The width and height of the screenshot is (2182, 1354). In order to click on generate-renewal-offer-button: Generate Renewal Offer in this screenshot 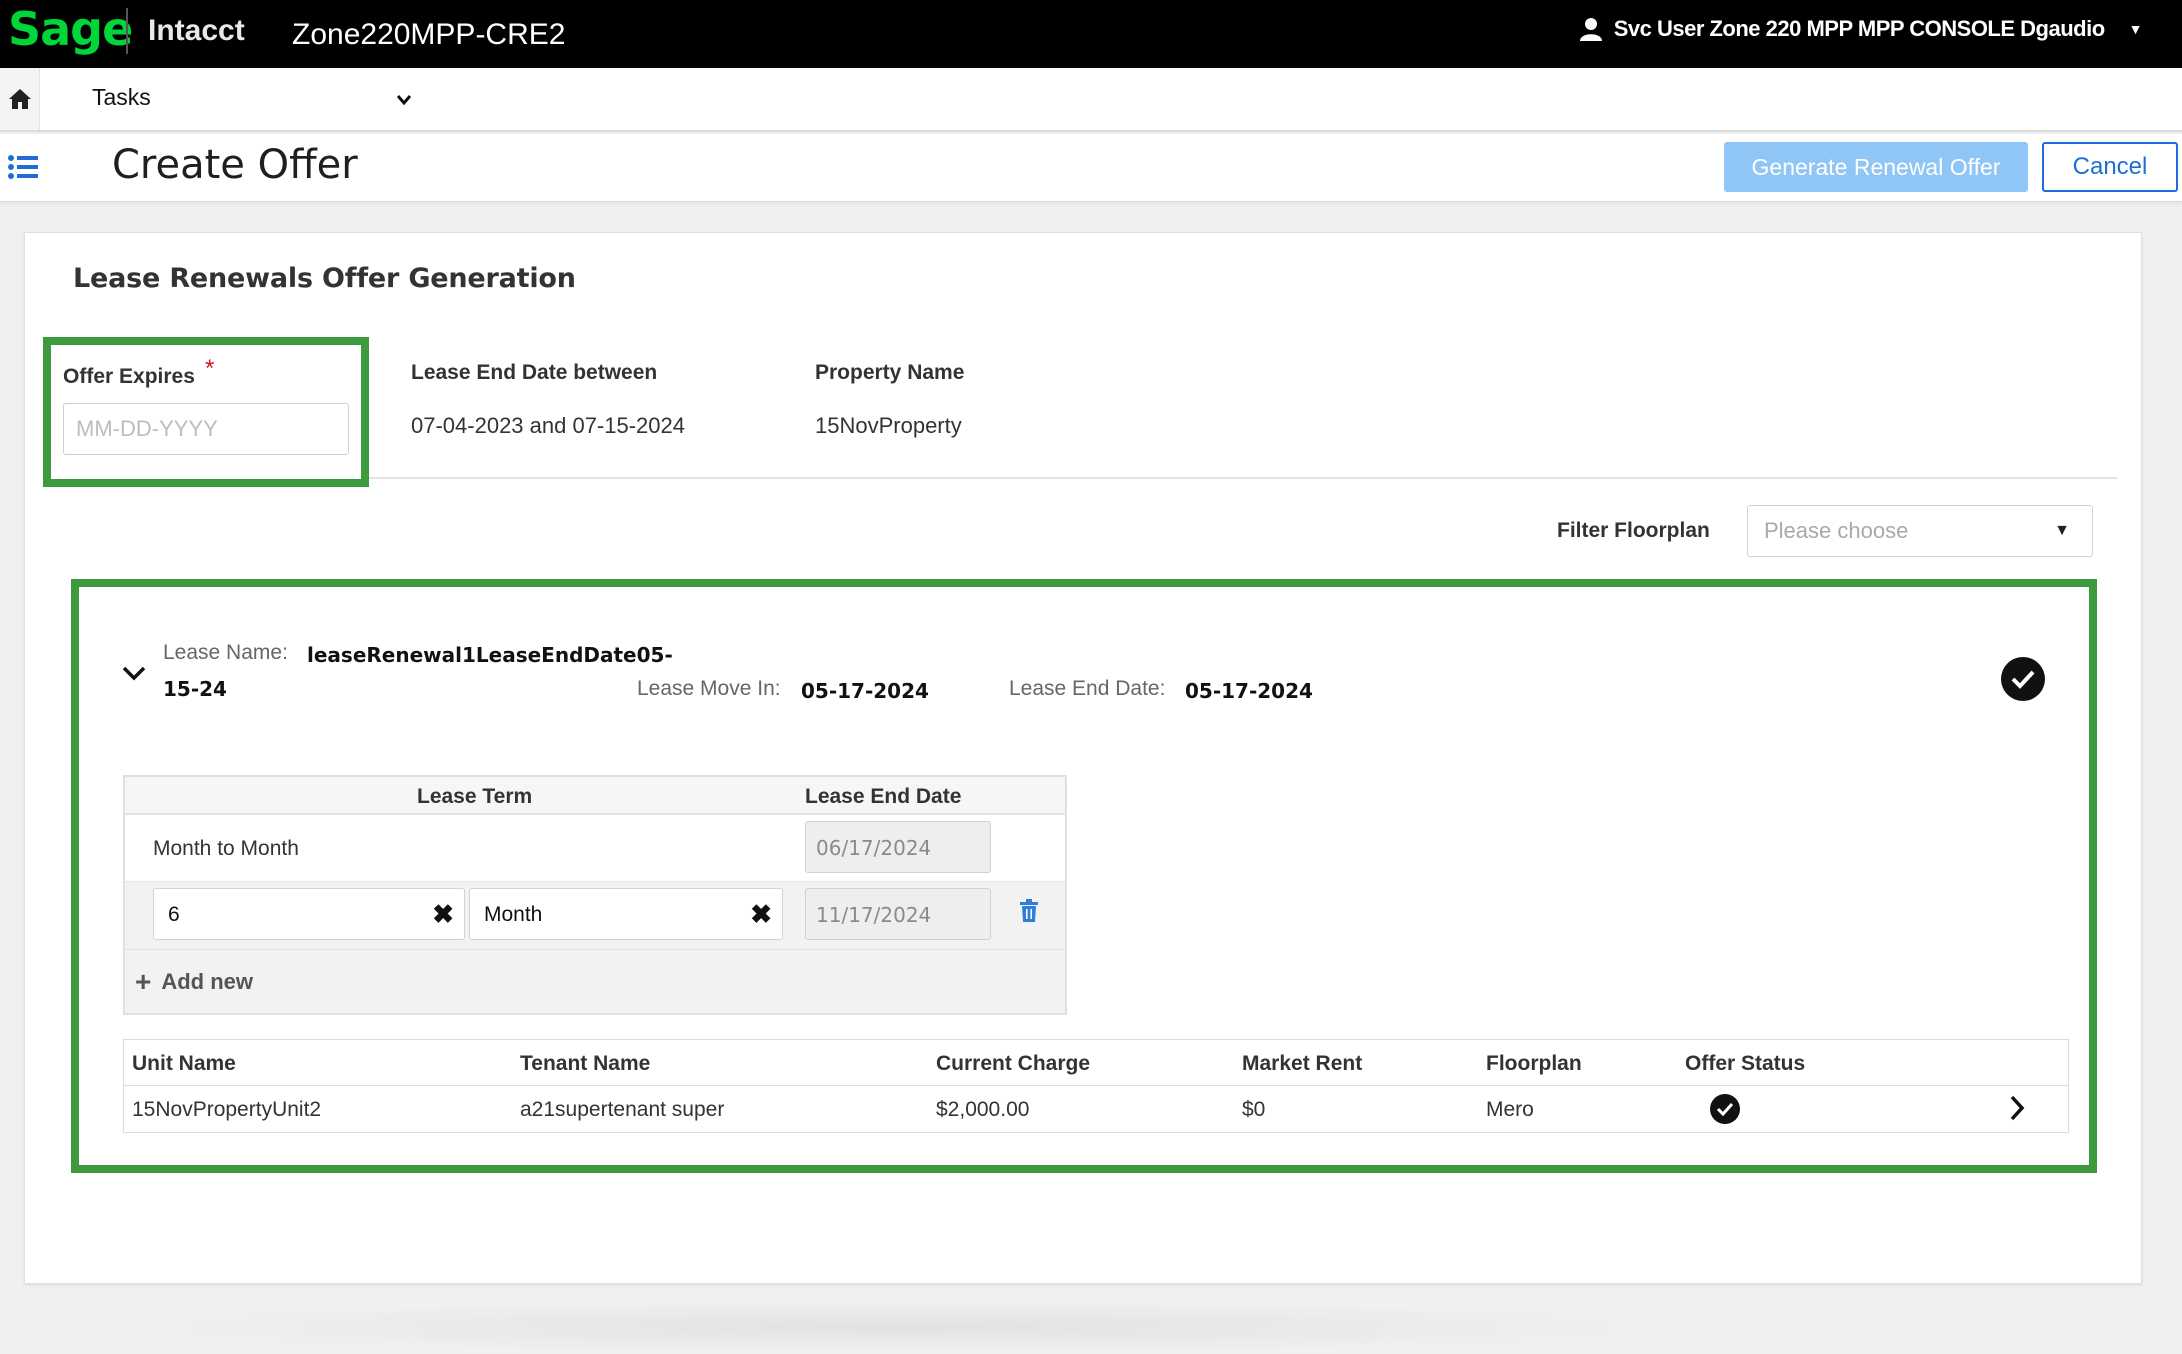, I will do `click(1876, 167)`.